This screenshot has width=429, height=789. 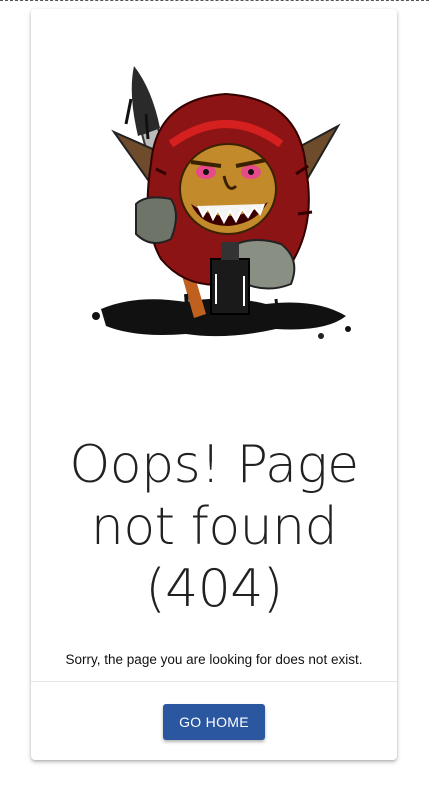 I want to click on divider, so click(x=214, y=681).